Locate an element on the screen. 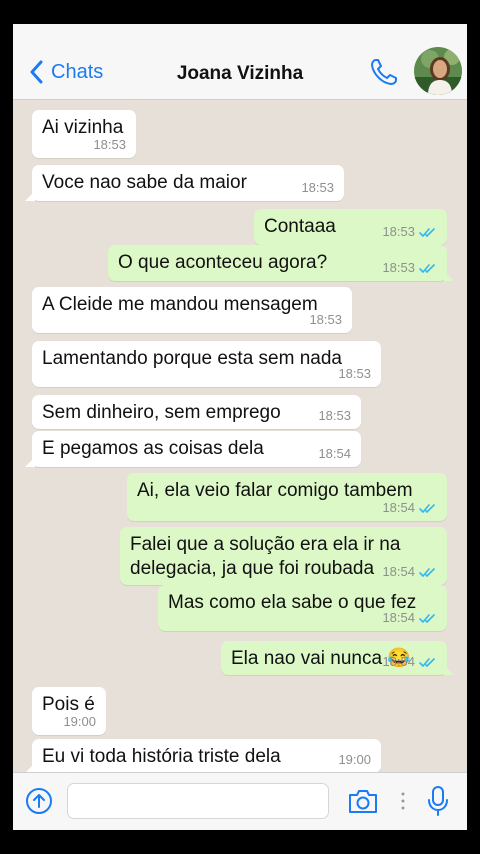  camera-icon is located at coordinates (363, 801).